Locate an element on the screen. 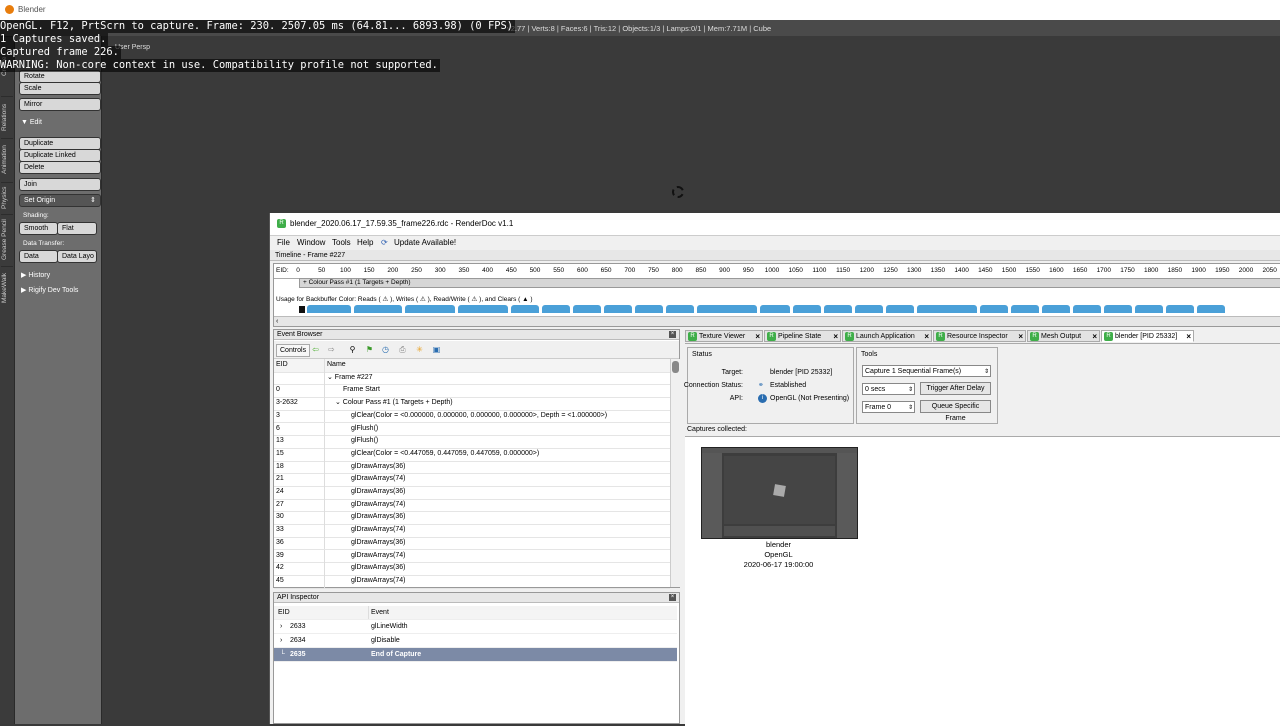 This screenshot has height=726, width=1280. dock-tab: R Pipeline State × is located at coordinates (802, 336).